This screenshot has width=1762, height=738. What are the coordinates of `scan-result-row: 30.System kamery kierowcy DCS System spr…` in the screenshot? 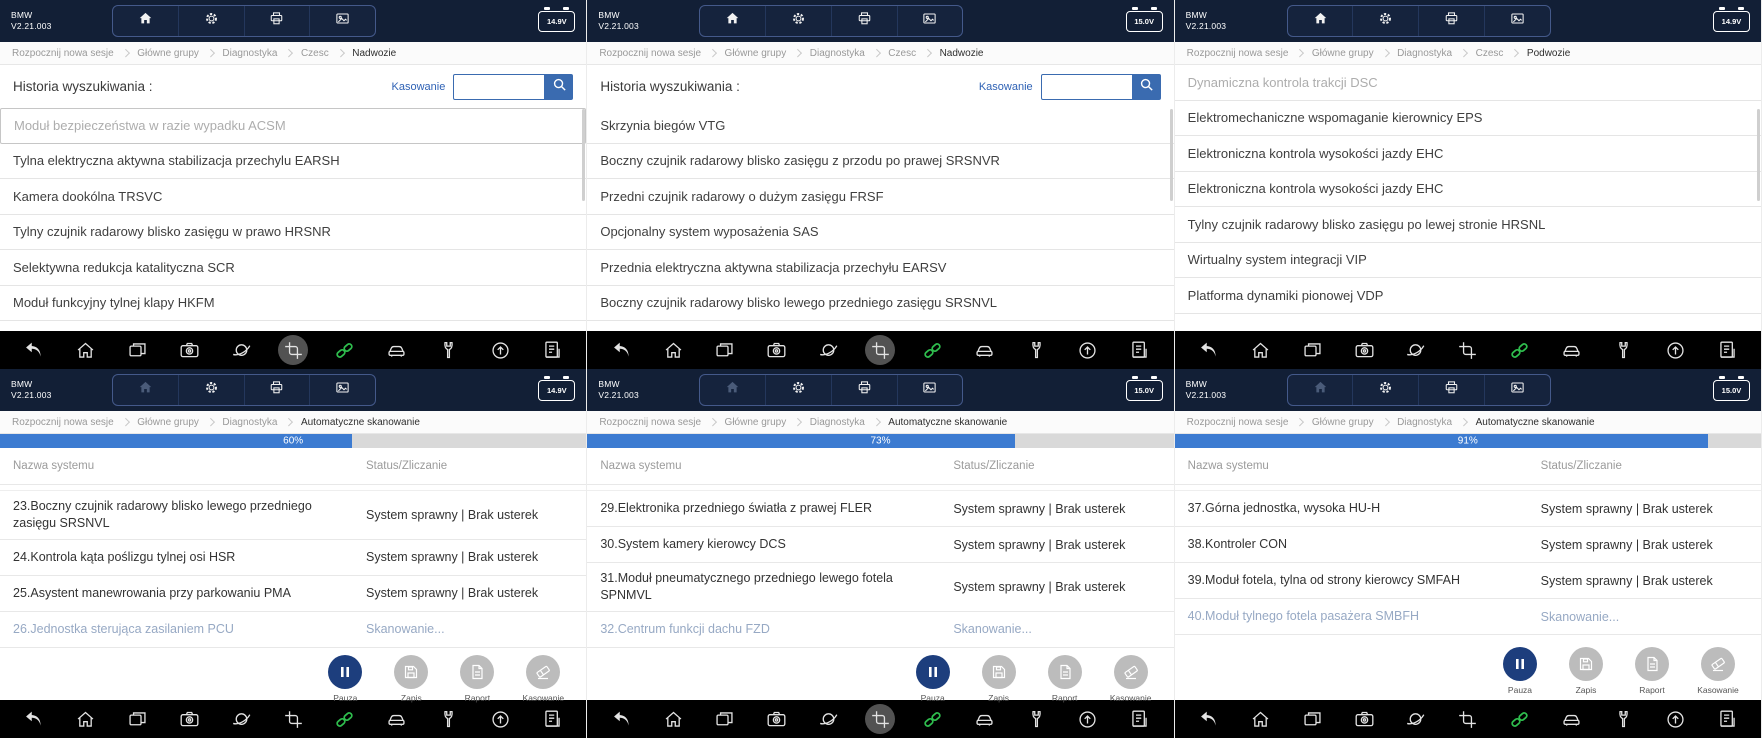 It's located at (880, 545).